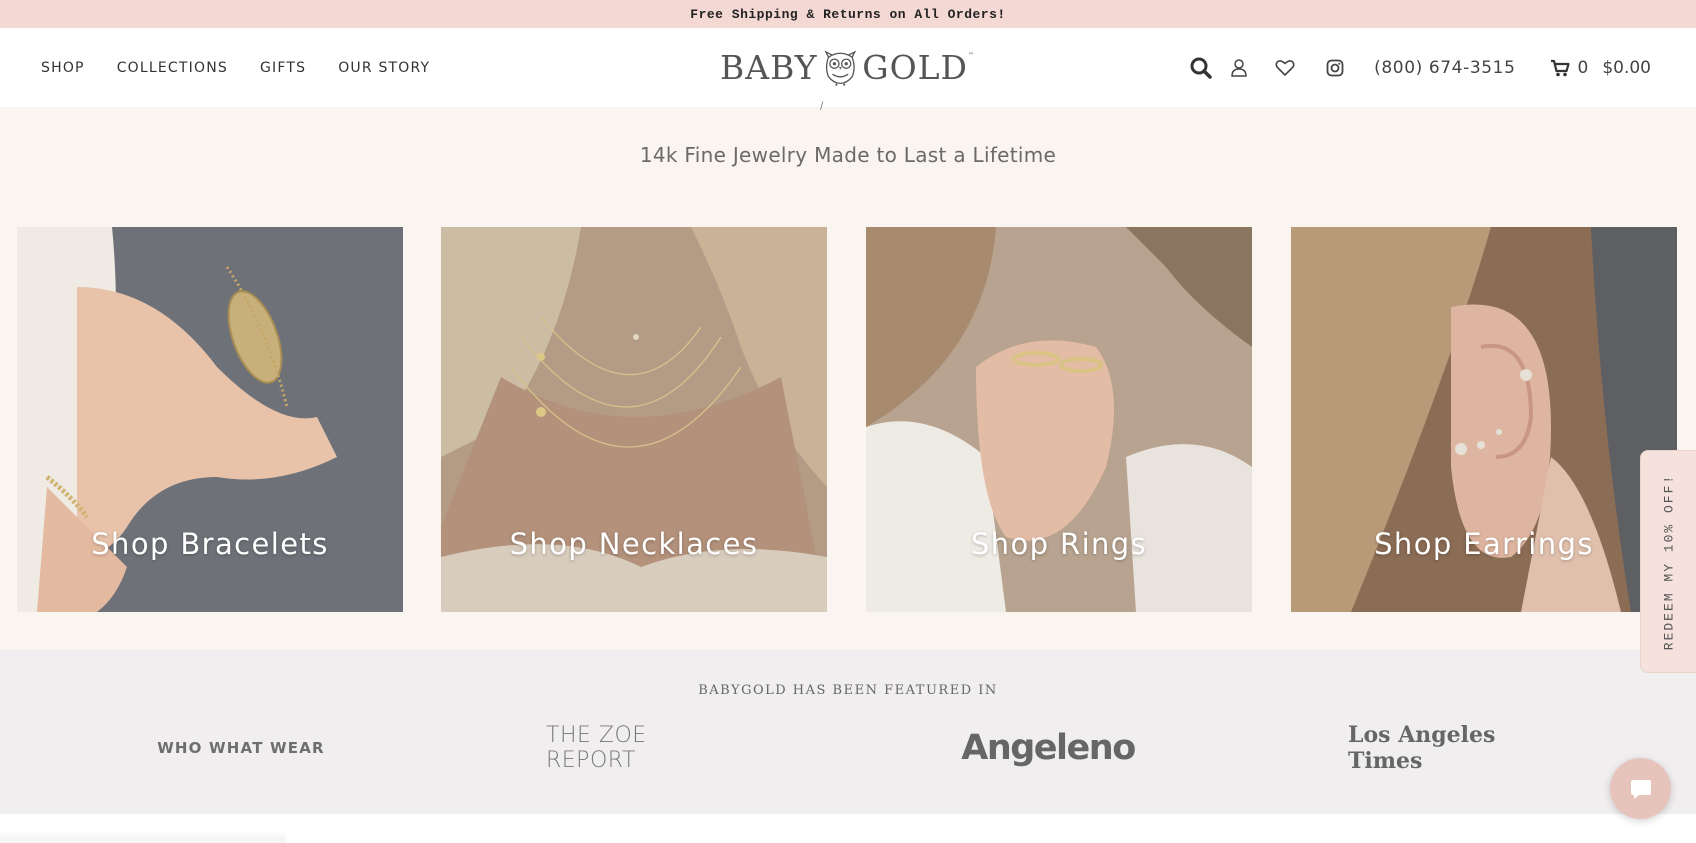 The height and width of the screenshot is (843, 1696). I want to click on instagram-icon, so click(1335, 68).